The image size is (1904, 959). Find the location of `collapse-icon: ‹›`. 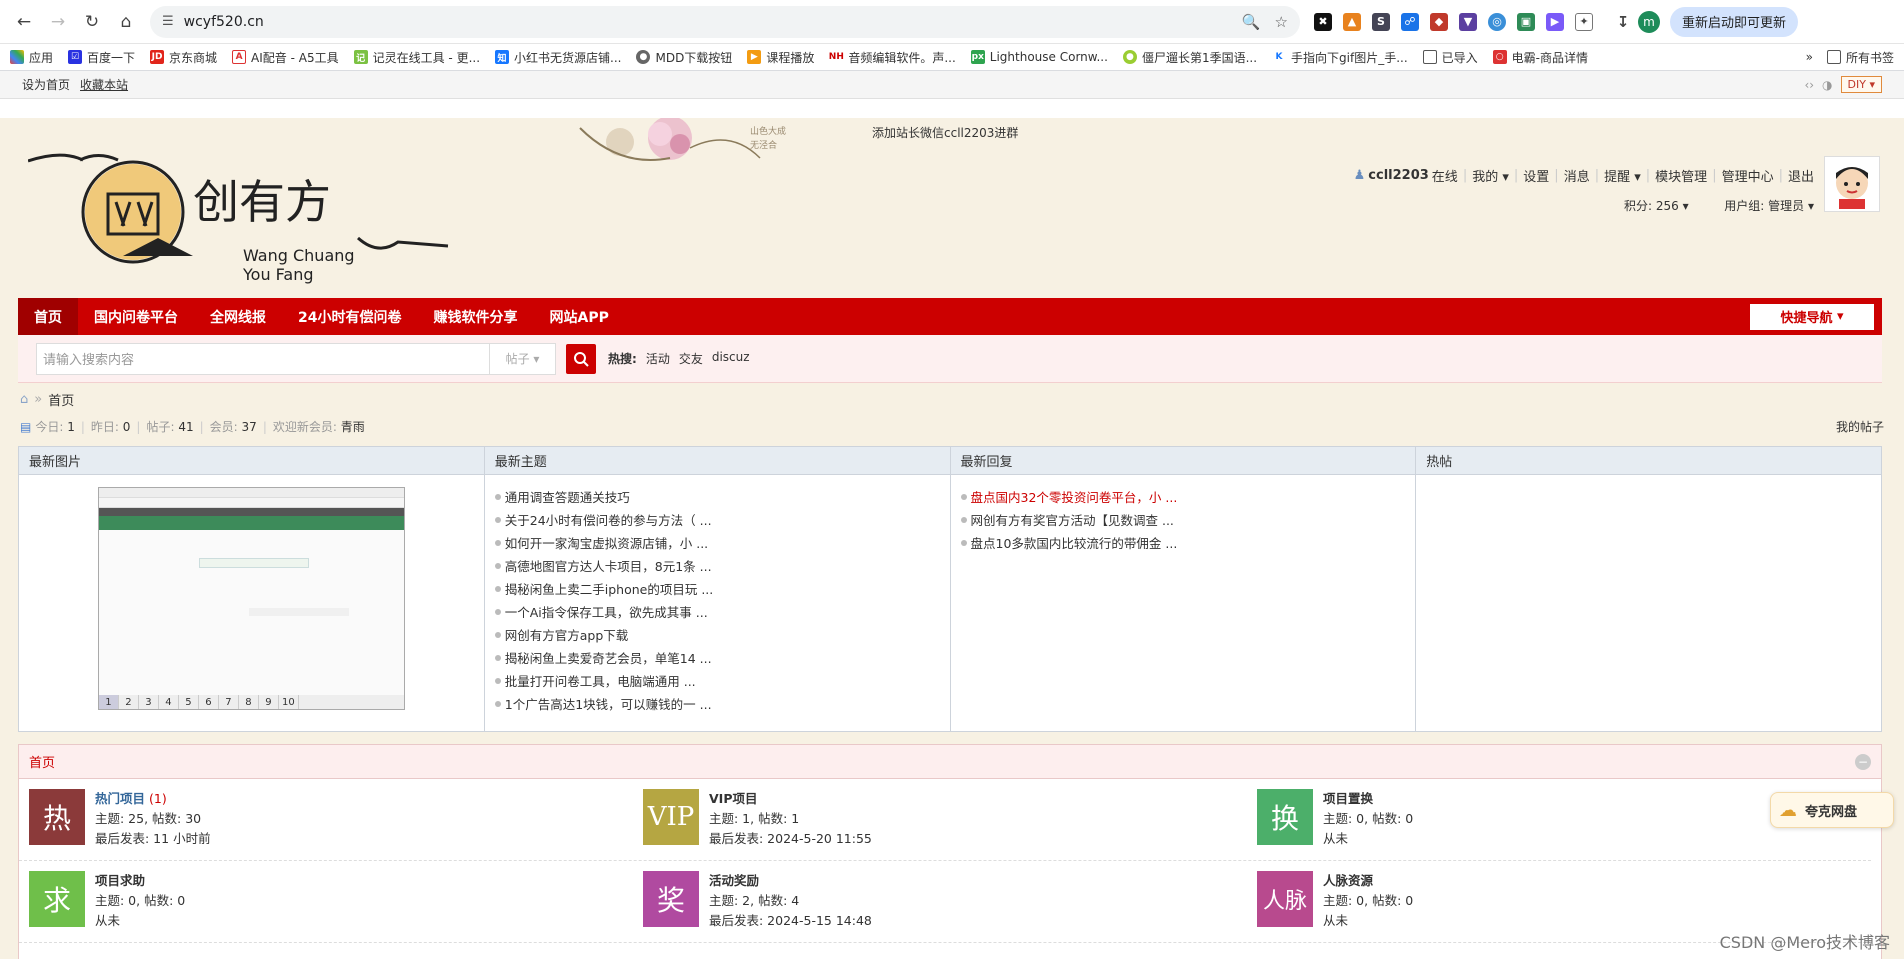

collapse-icon: ‹› is located at coordinates (1809, 85).